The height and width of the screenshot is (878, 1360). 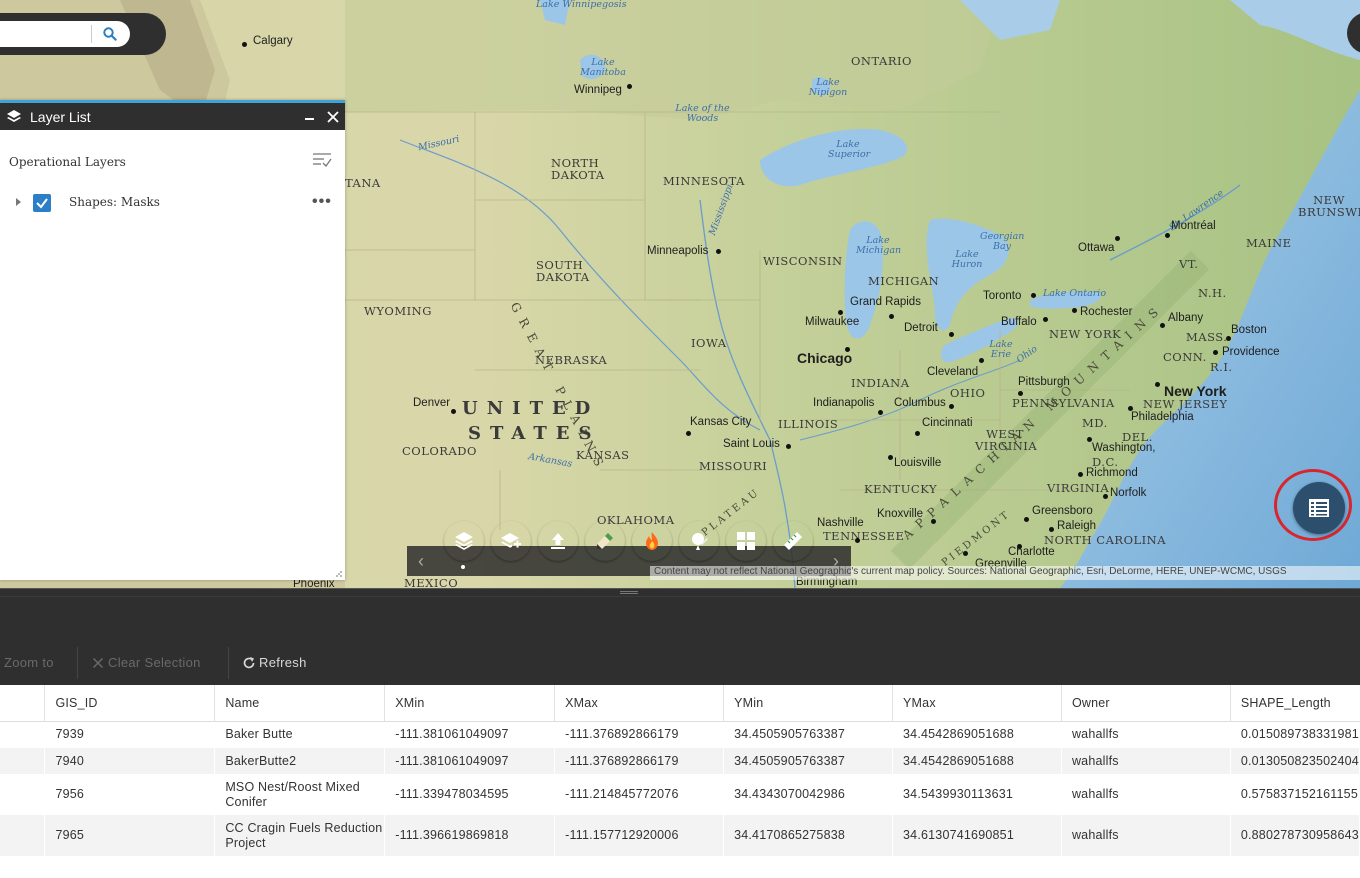 I want to click on table-icon, so click(x=1319, y=508).